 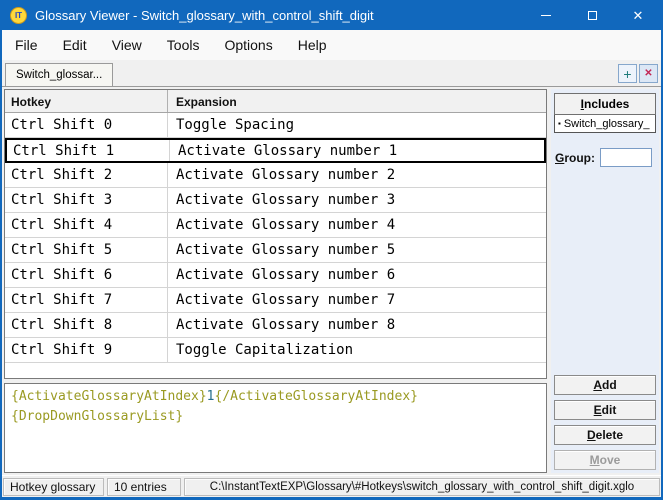 I want to click on includes-rest: ncludes, so click(x=606, y=104).